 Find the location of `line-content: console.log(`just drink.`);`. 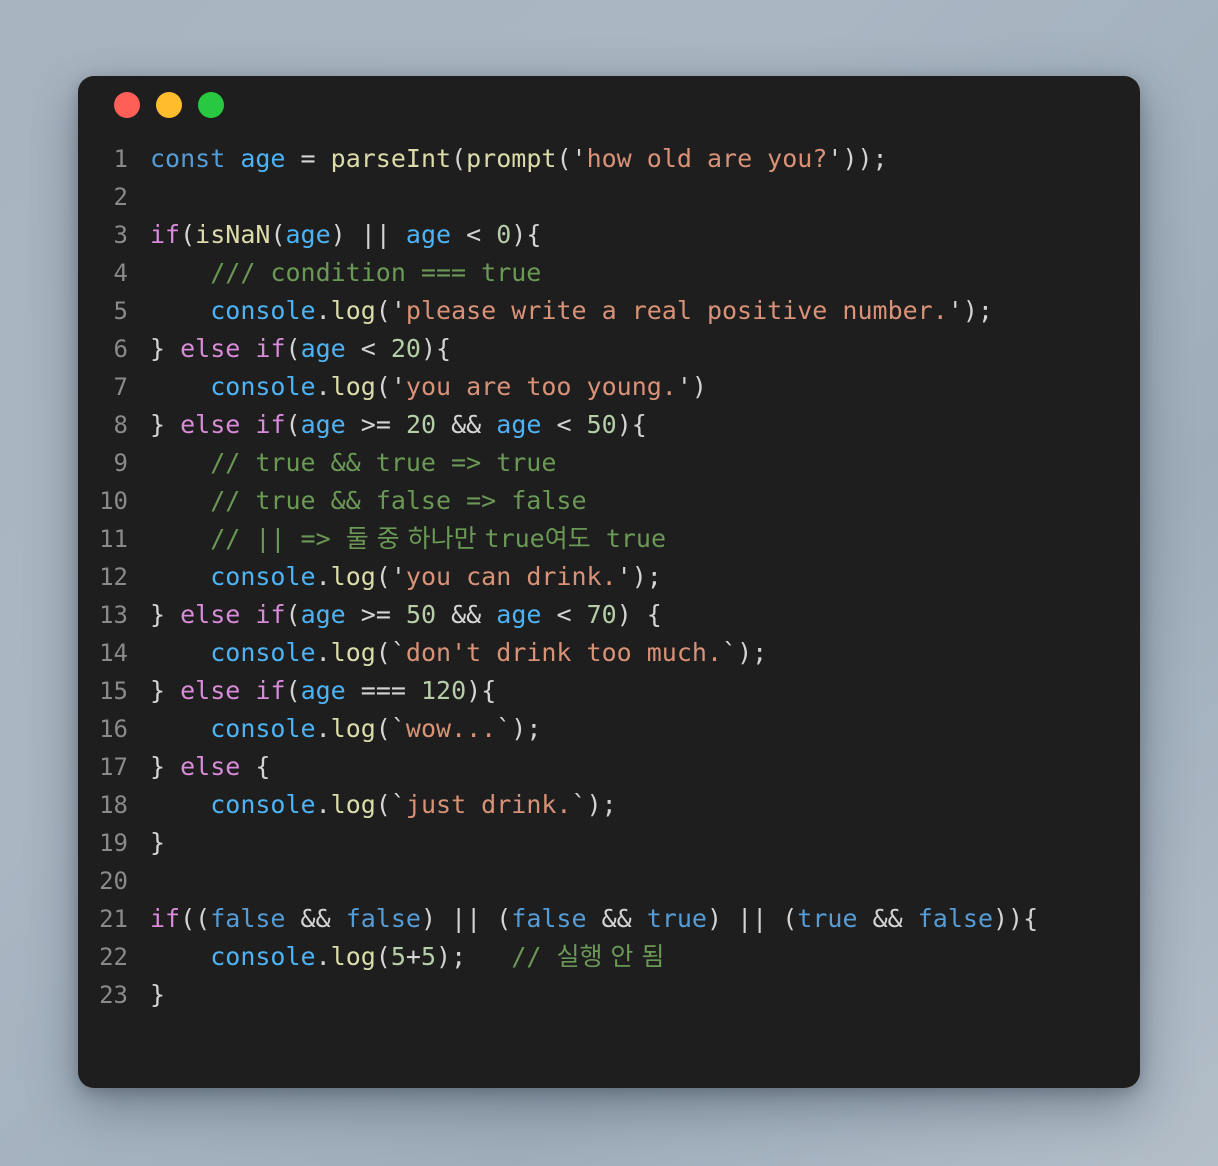

line-content: console.log(`just drink.`); is located at coordinates (383, 805).